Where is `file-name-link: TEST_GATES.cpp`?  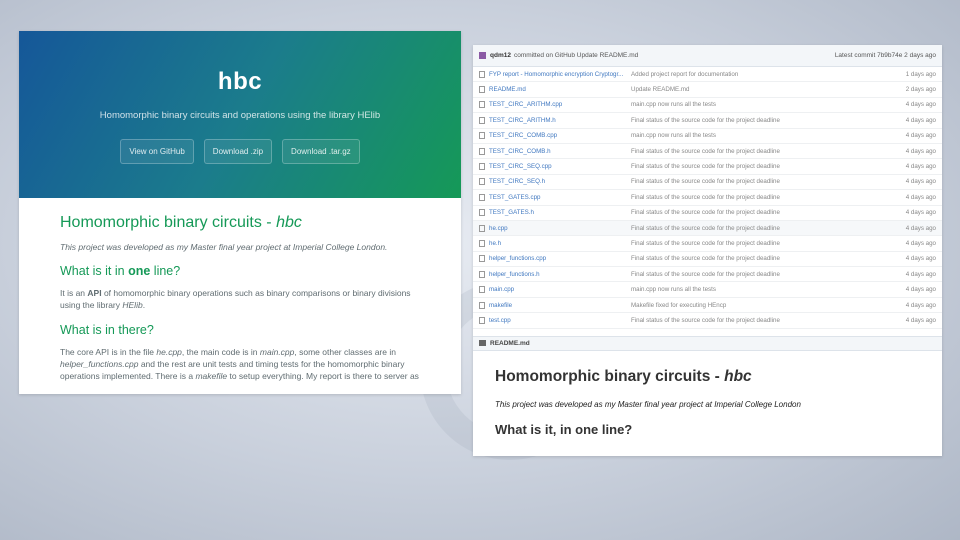
file-name-link: TEST_GATES.cpp is located at coordinates (560, 197).